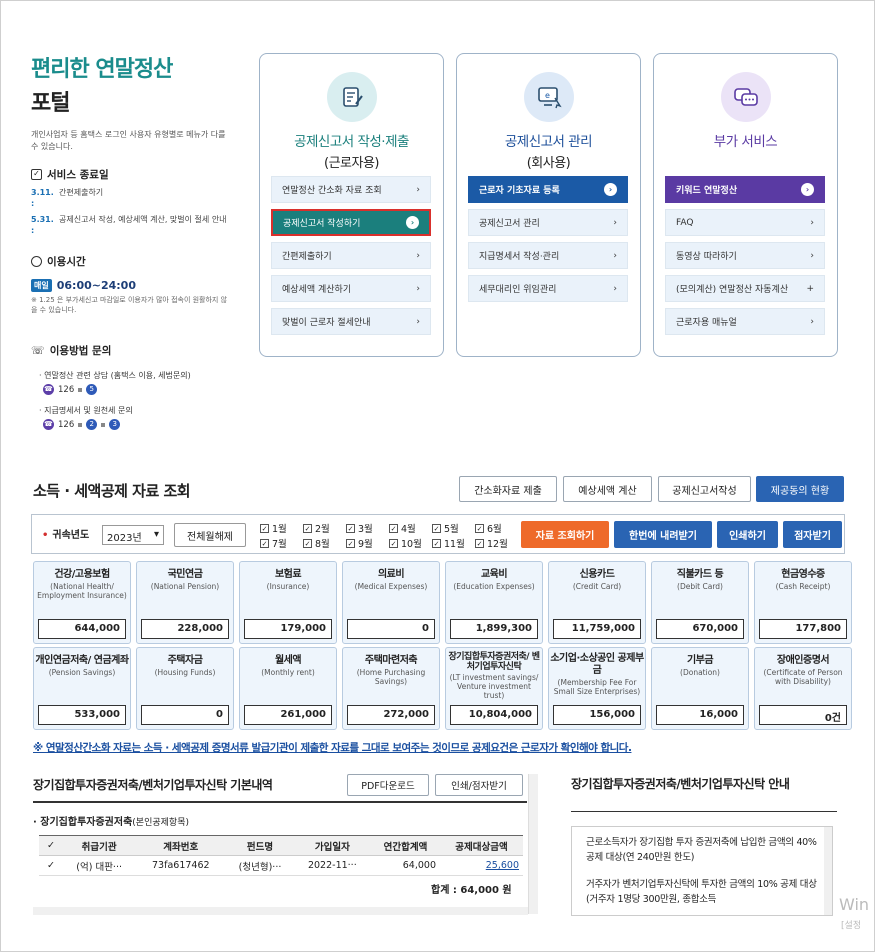 The width and height of the screenshot is (875, 952). What do you see at coordinates (519, 257) in the screenshot?
I see `menu-item-label: 지급명세서 작성·관리` at bounding box center [519, 257].